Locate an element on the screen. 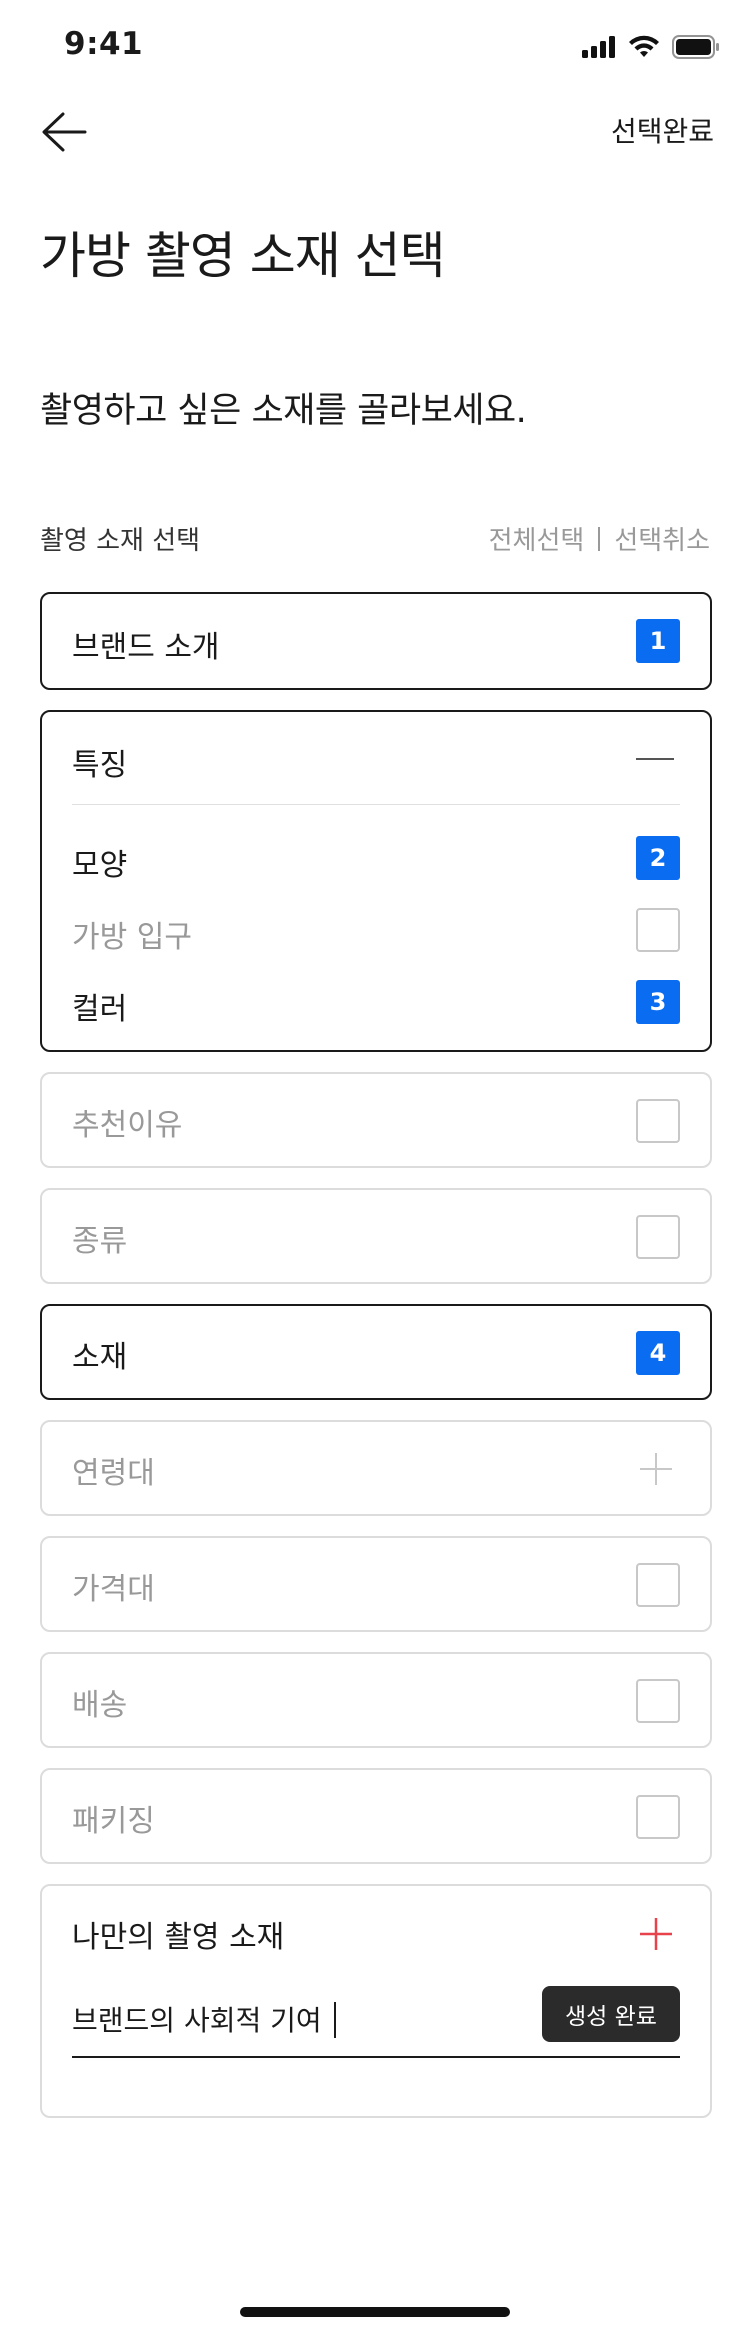 This screenshot has height=2334, width=750. selected-checkbox: 3 is located at coordinates (658, 1002).